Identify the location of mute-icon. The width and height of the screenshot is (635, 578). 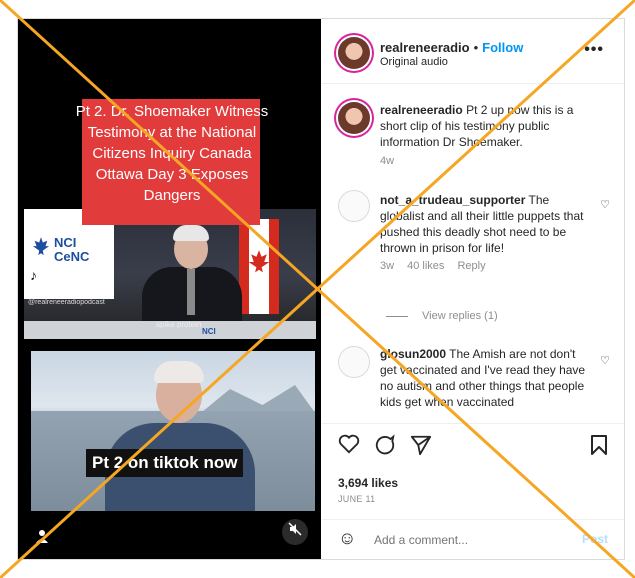
(295, 532).